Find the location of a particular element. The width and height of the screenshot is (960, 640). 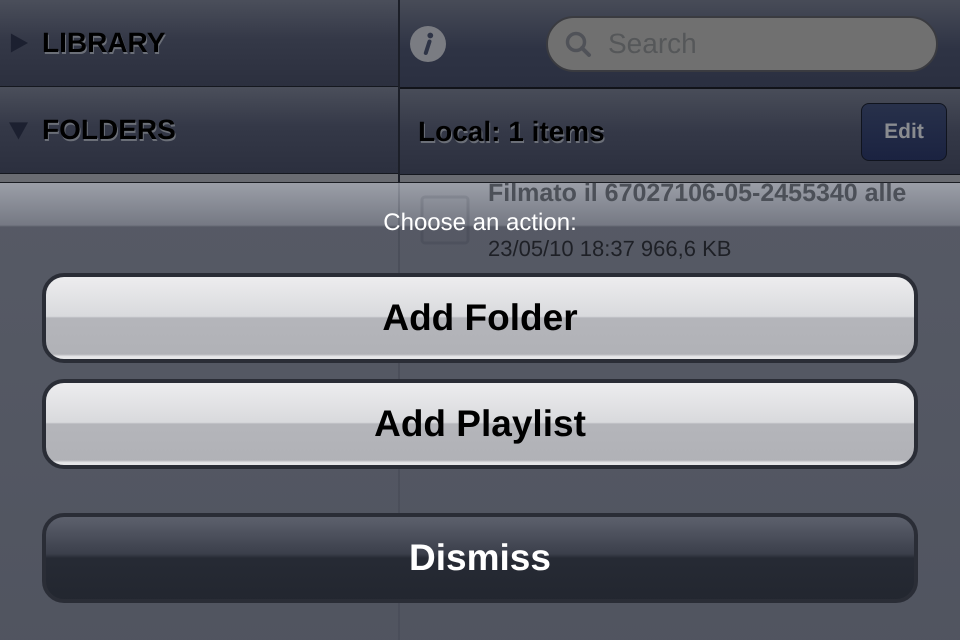

list-title: Local: 1 items is located at coordinates (511, 132).